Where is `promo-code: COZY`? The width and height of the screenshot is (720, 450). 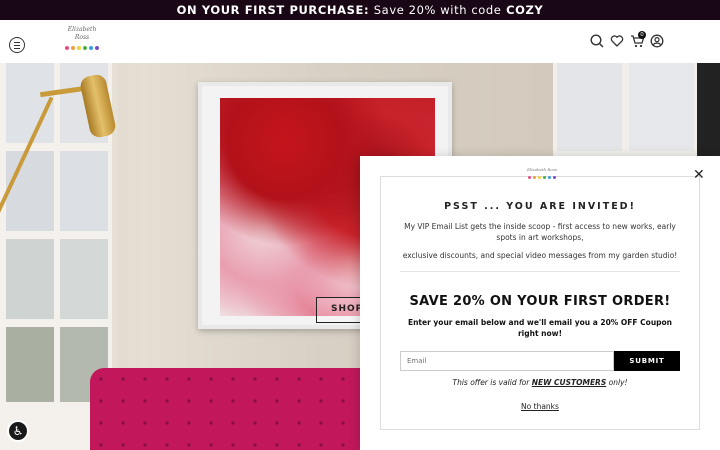
promo-code: COZY is located at coordinates (525, 10).